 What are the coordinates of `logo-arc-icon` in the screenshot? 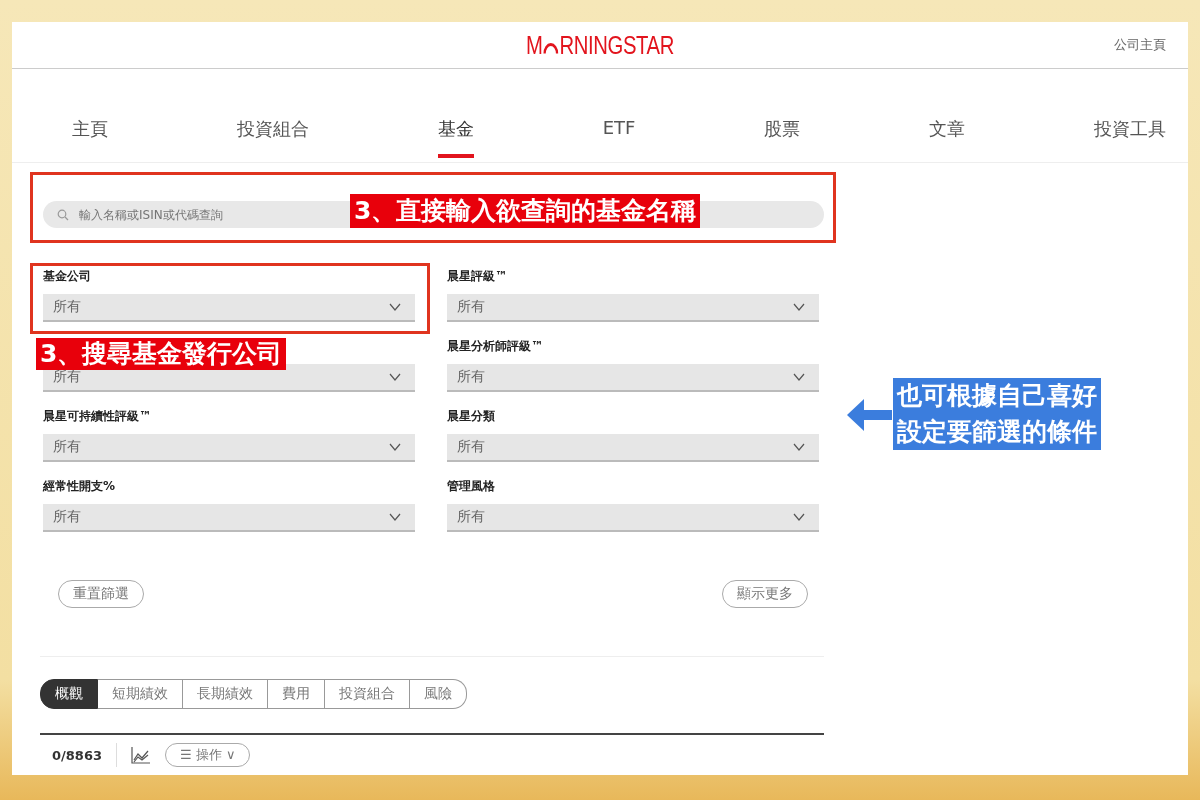 It's located at (551, 48).